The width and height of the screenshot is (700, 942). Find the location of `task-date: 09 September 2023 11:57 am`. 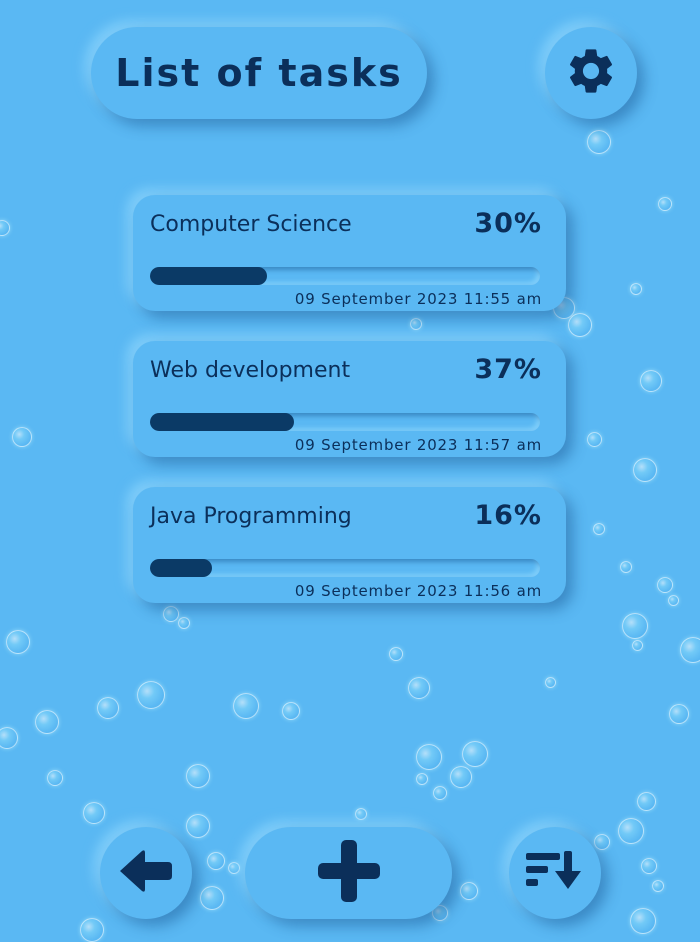

task-date: 09 September 2023 11:57 am is located at coordinates (418, 445).